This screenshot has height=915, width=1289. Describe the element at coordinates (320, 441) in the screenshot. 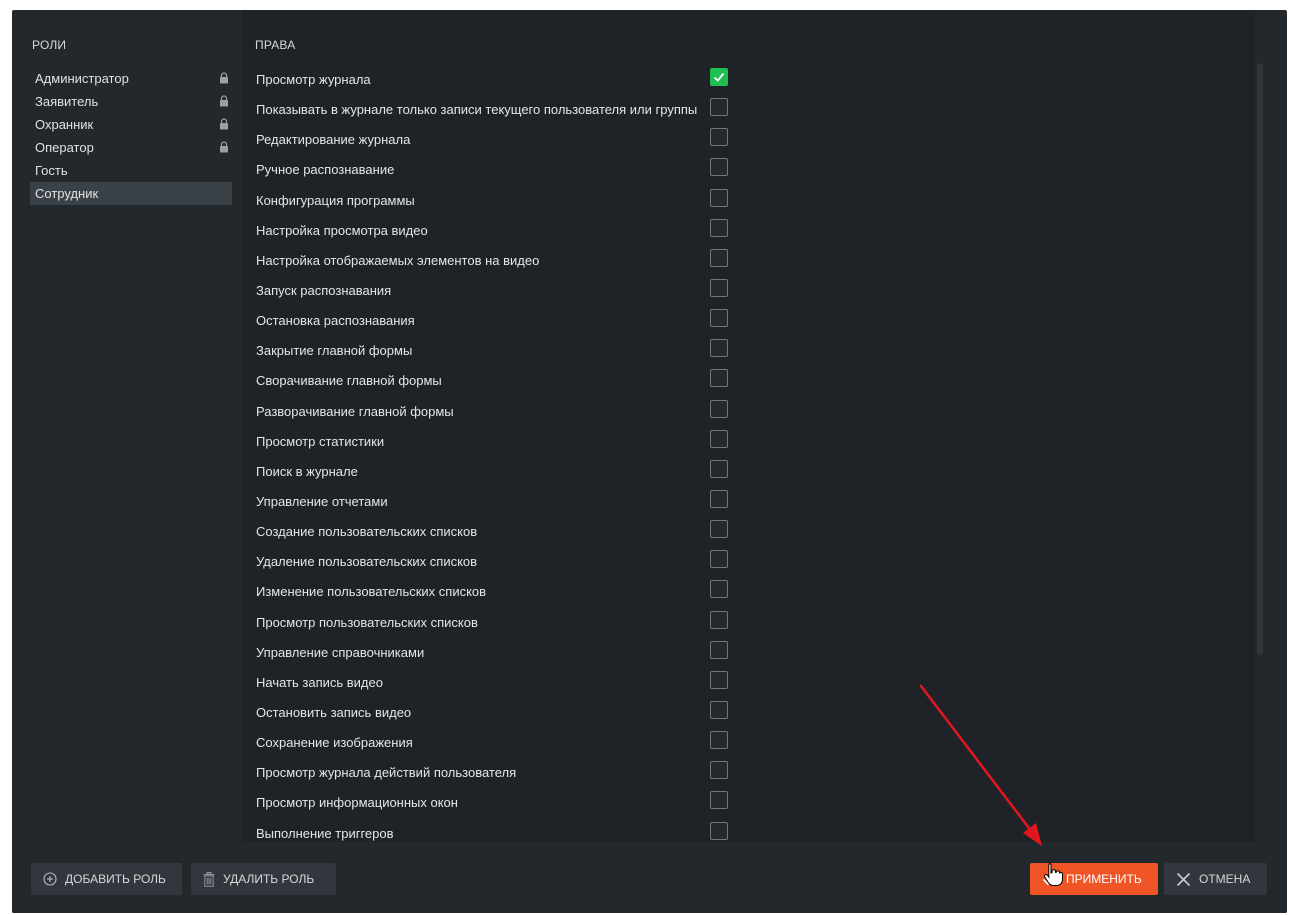

I see `right-label: Просмотр статистики` at that location.